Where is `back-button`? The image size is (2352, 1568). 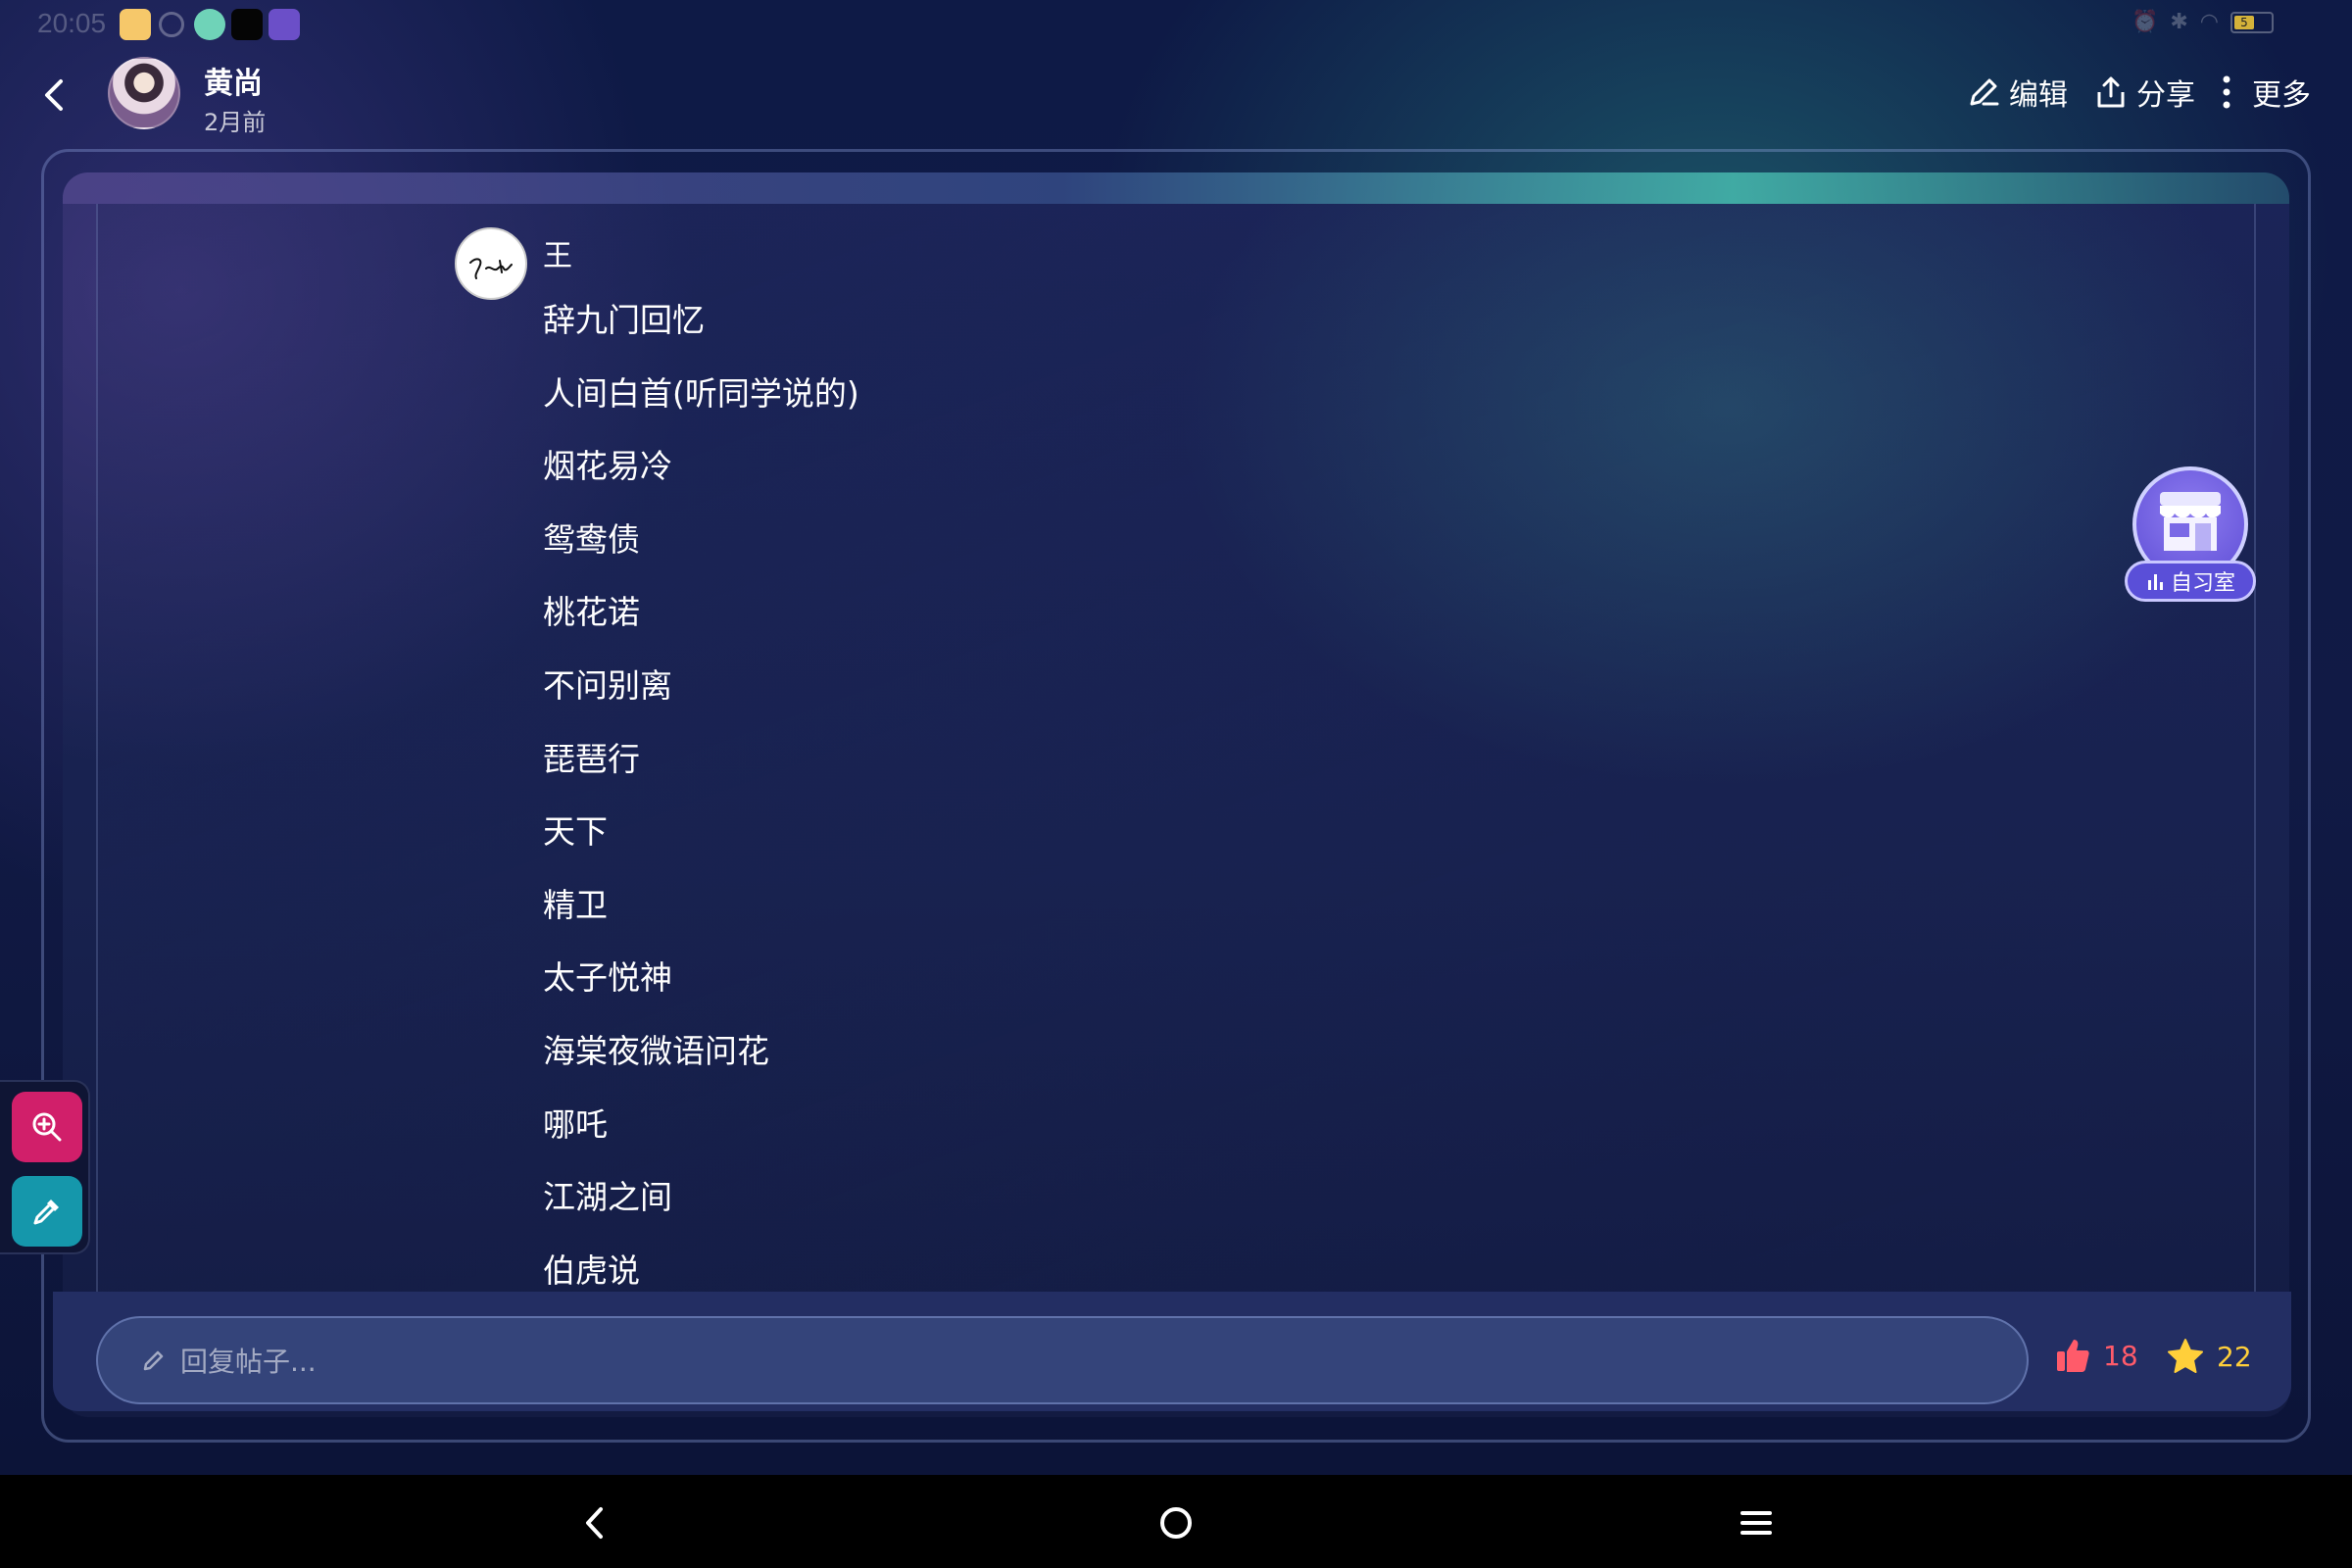
back-button is located at coordinates (53, 95).